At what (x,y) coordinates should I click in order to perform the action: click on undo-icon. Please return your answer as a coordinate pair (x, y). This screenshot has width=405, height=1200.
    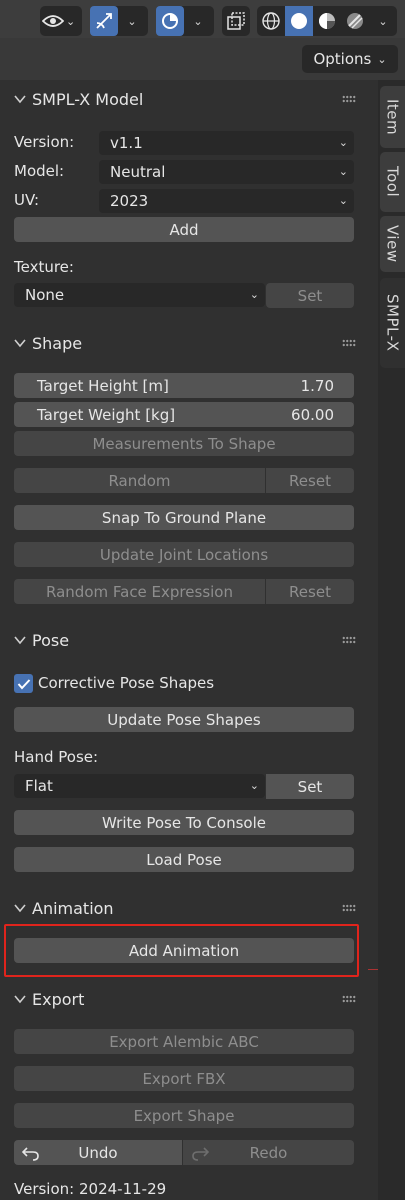
    Looking at the image, I should click on (30, 1154).